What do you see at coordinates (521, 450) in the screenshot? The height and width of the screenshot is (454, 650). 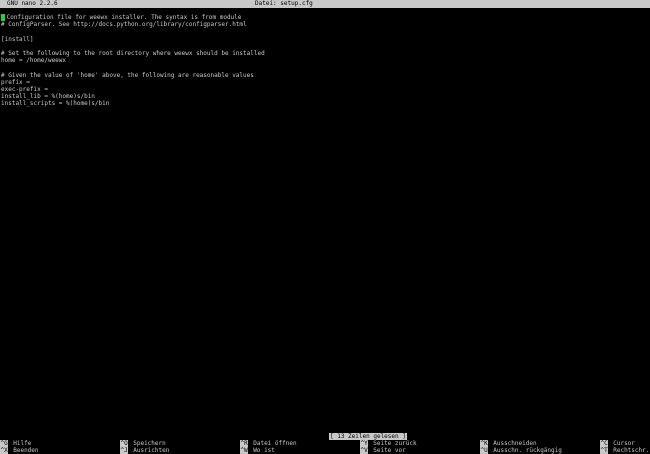 I see `shortcut-uncut: ^U Ausschn. rückgängig` at bounding box center [521, 450].